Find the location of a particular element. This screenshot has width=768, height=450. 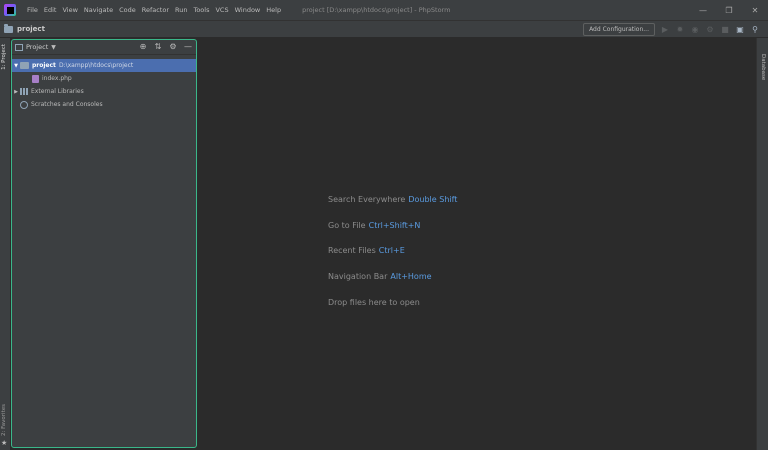

right-tool-strip: Database is located at coordinates (762, 244).